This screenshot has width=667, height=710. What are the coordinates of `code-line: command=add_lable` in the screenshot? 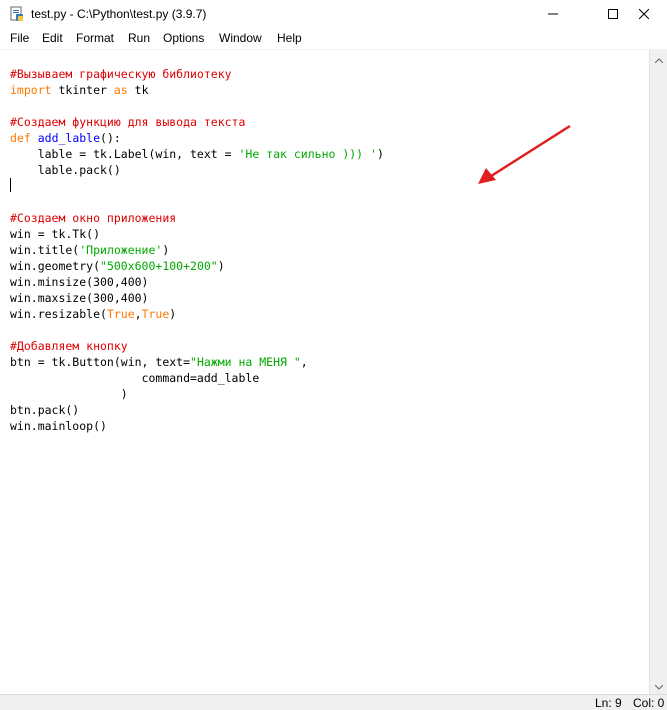 It's located at (197, 378).